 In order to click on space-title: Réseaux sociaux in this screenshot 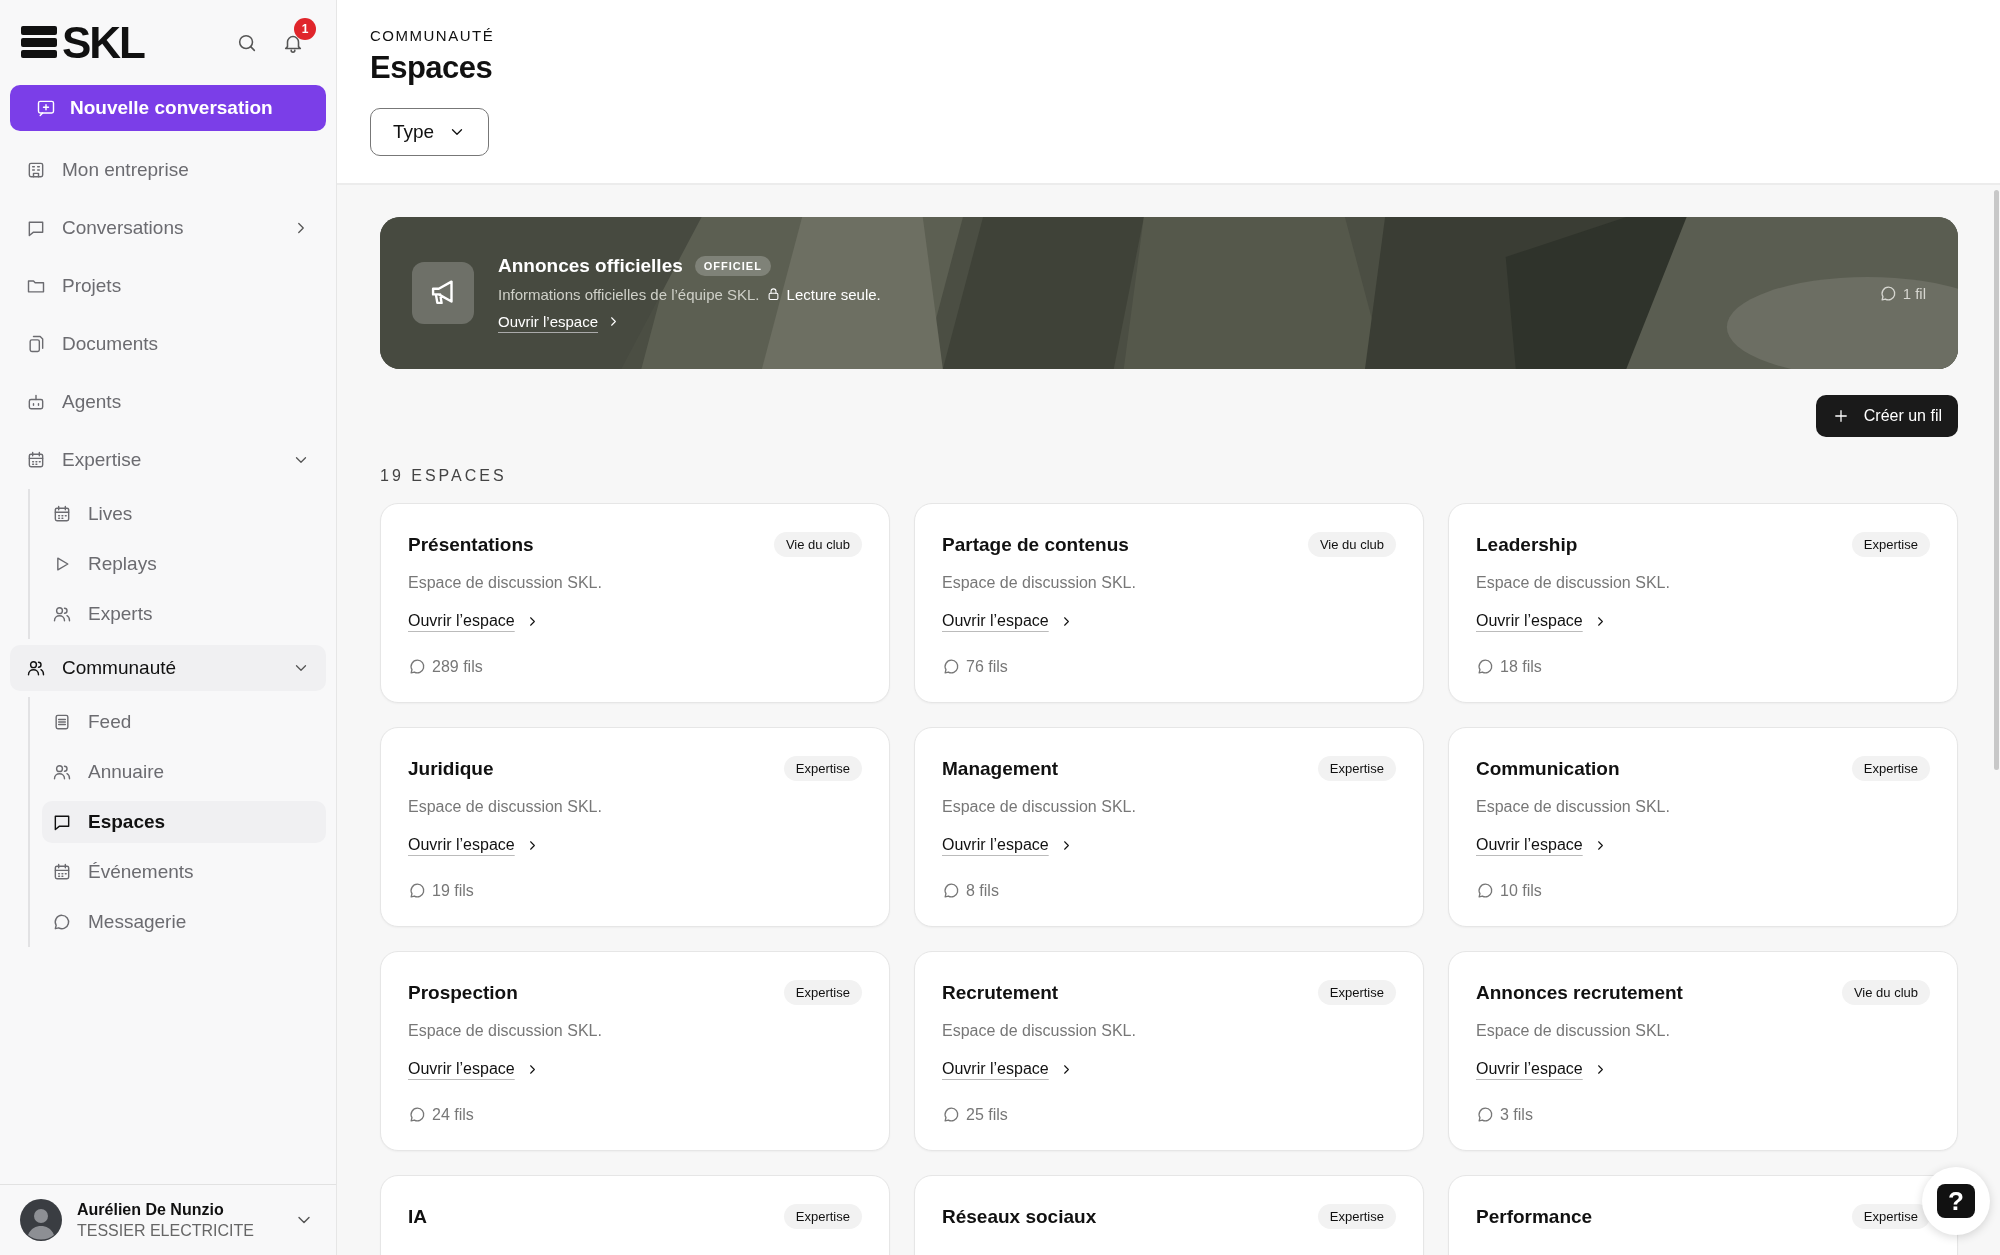, I will do `click(1019, 1216)`.